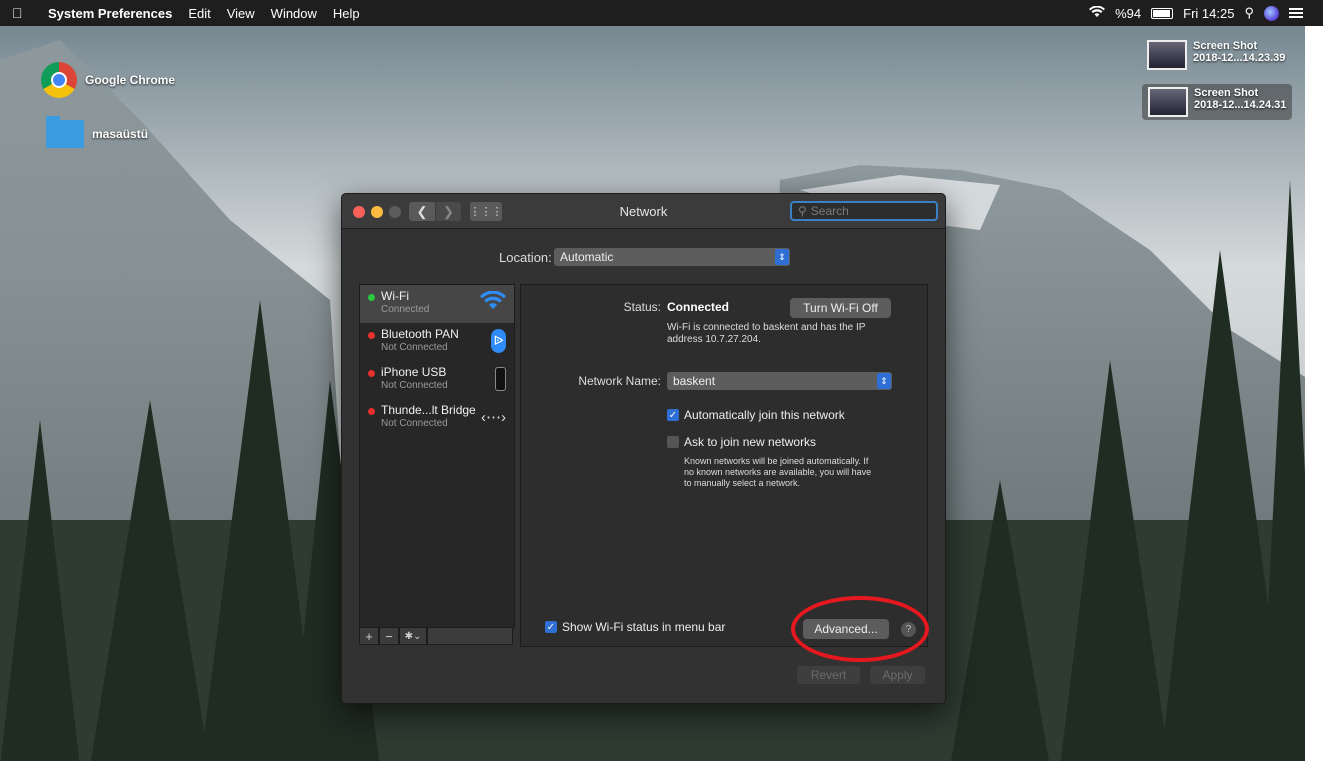 The width and height of the screenshot is (1323, 767). What do you see at coordinates (673, 442) in the screenshot?
I see `checkbox-empty` at bounding box center [673, 442].